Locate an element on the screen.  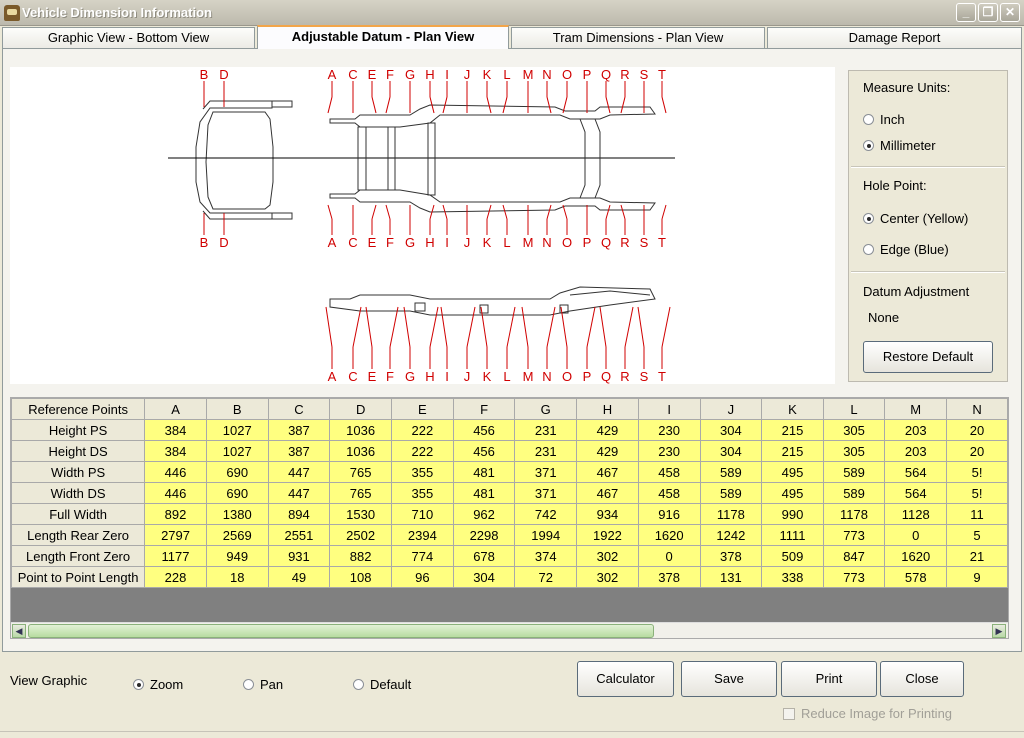
scroll-thumb is located at coordinates (341, 631).